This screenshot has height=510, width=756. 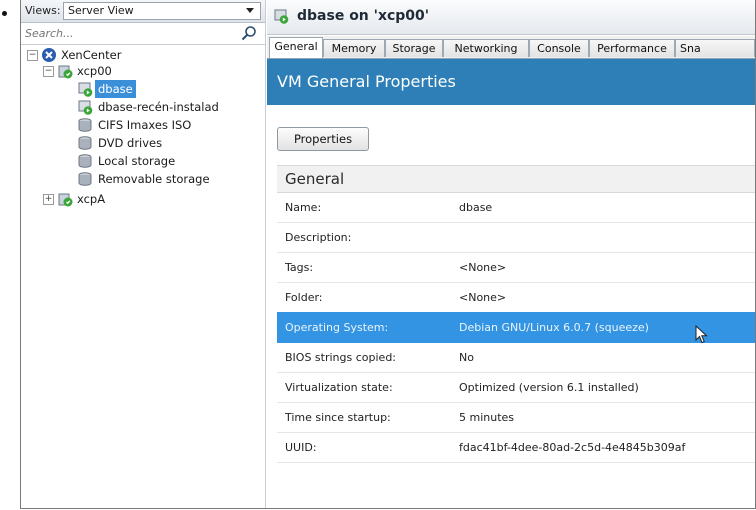 What do you see at coordinates (43, 10) in the screenshot?
I see `views-label: Views:` at bounding box center [43, 10].